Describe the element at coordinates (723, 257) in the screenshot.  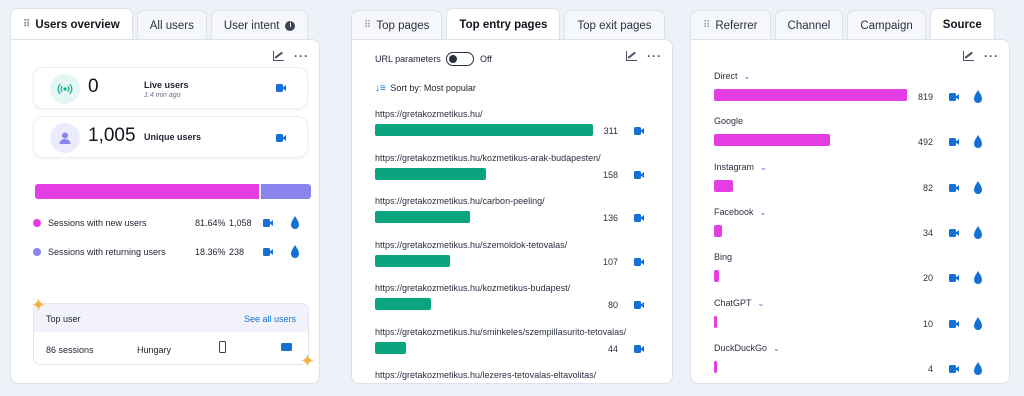
I see `source-label: Bing` at that location.